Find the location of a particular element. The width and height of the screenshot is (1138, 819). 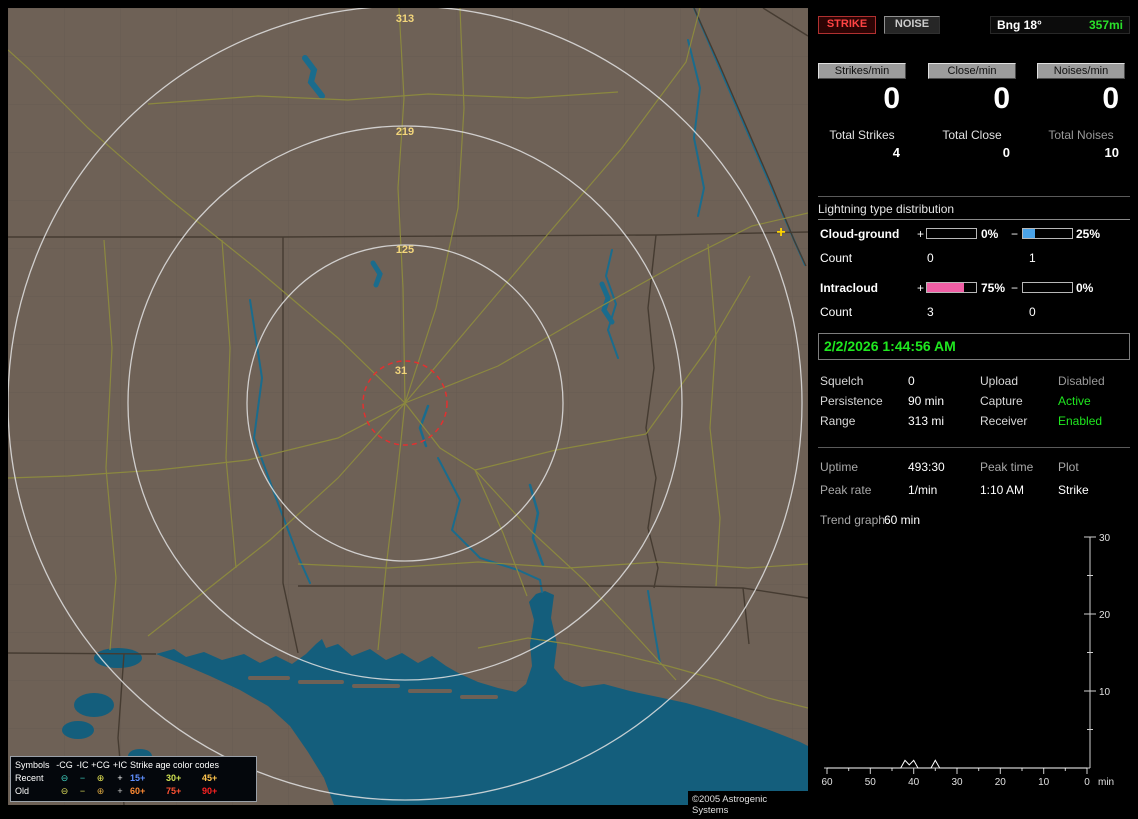

x-axis-unit: min is located at coordinates (1106, 782).